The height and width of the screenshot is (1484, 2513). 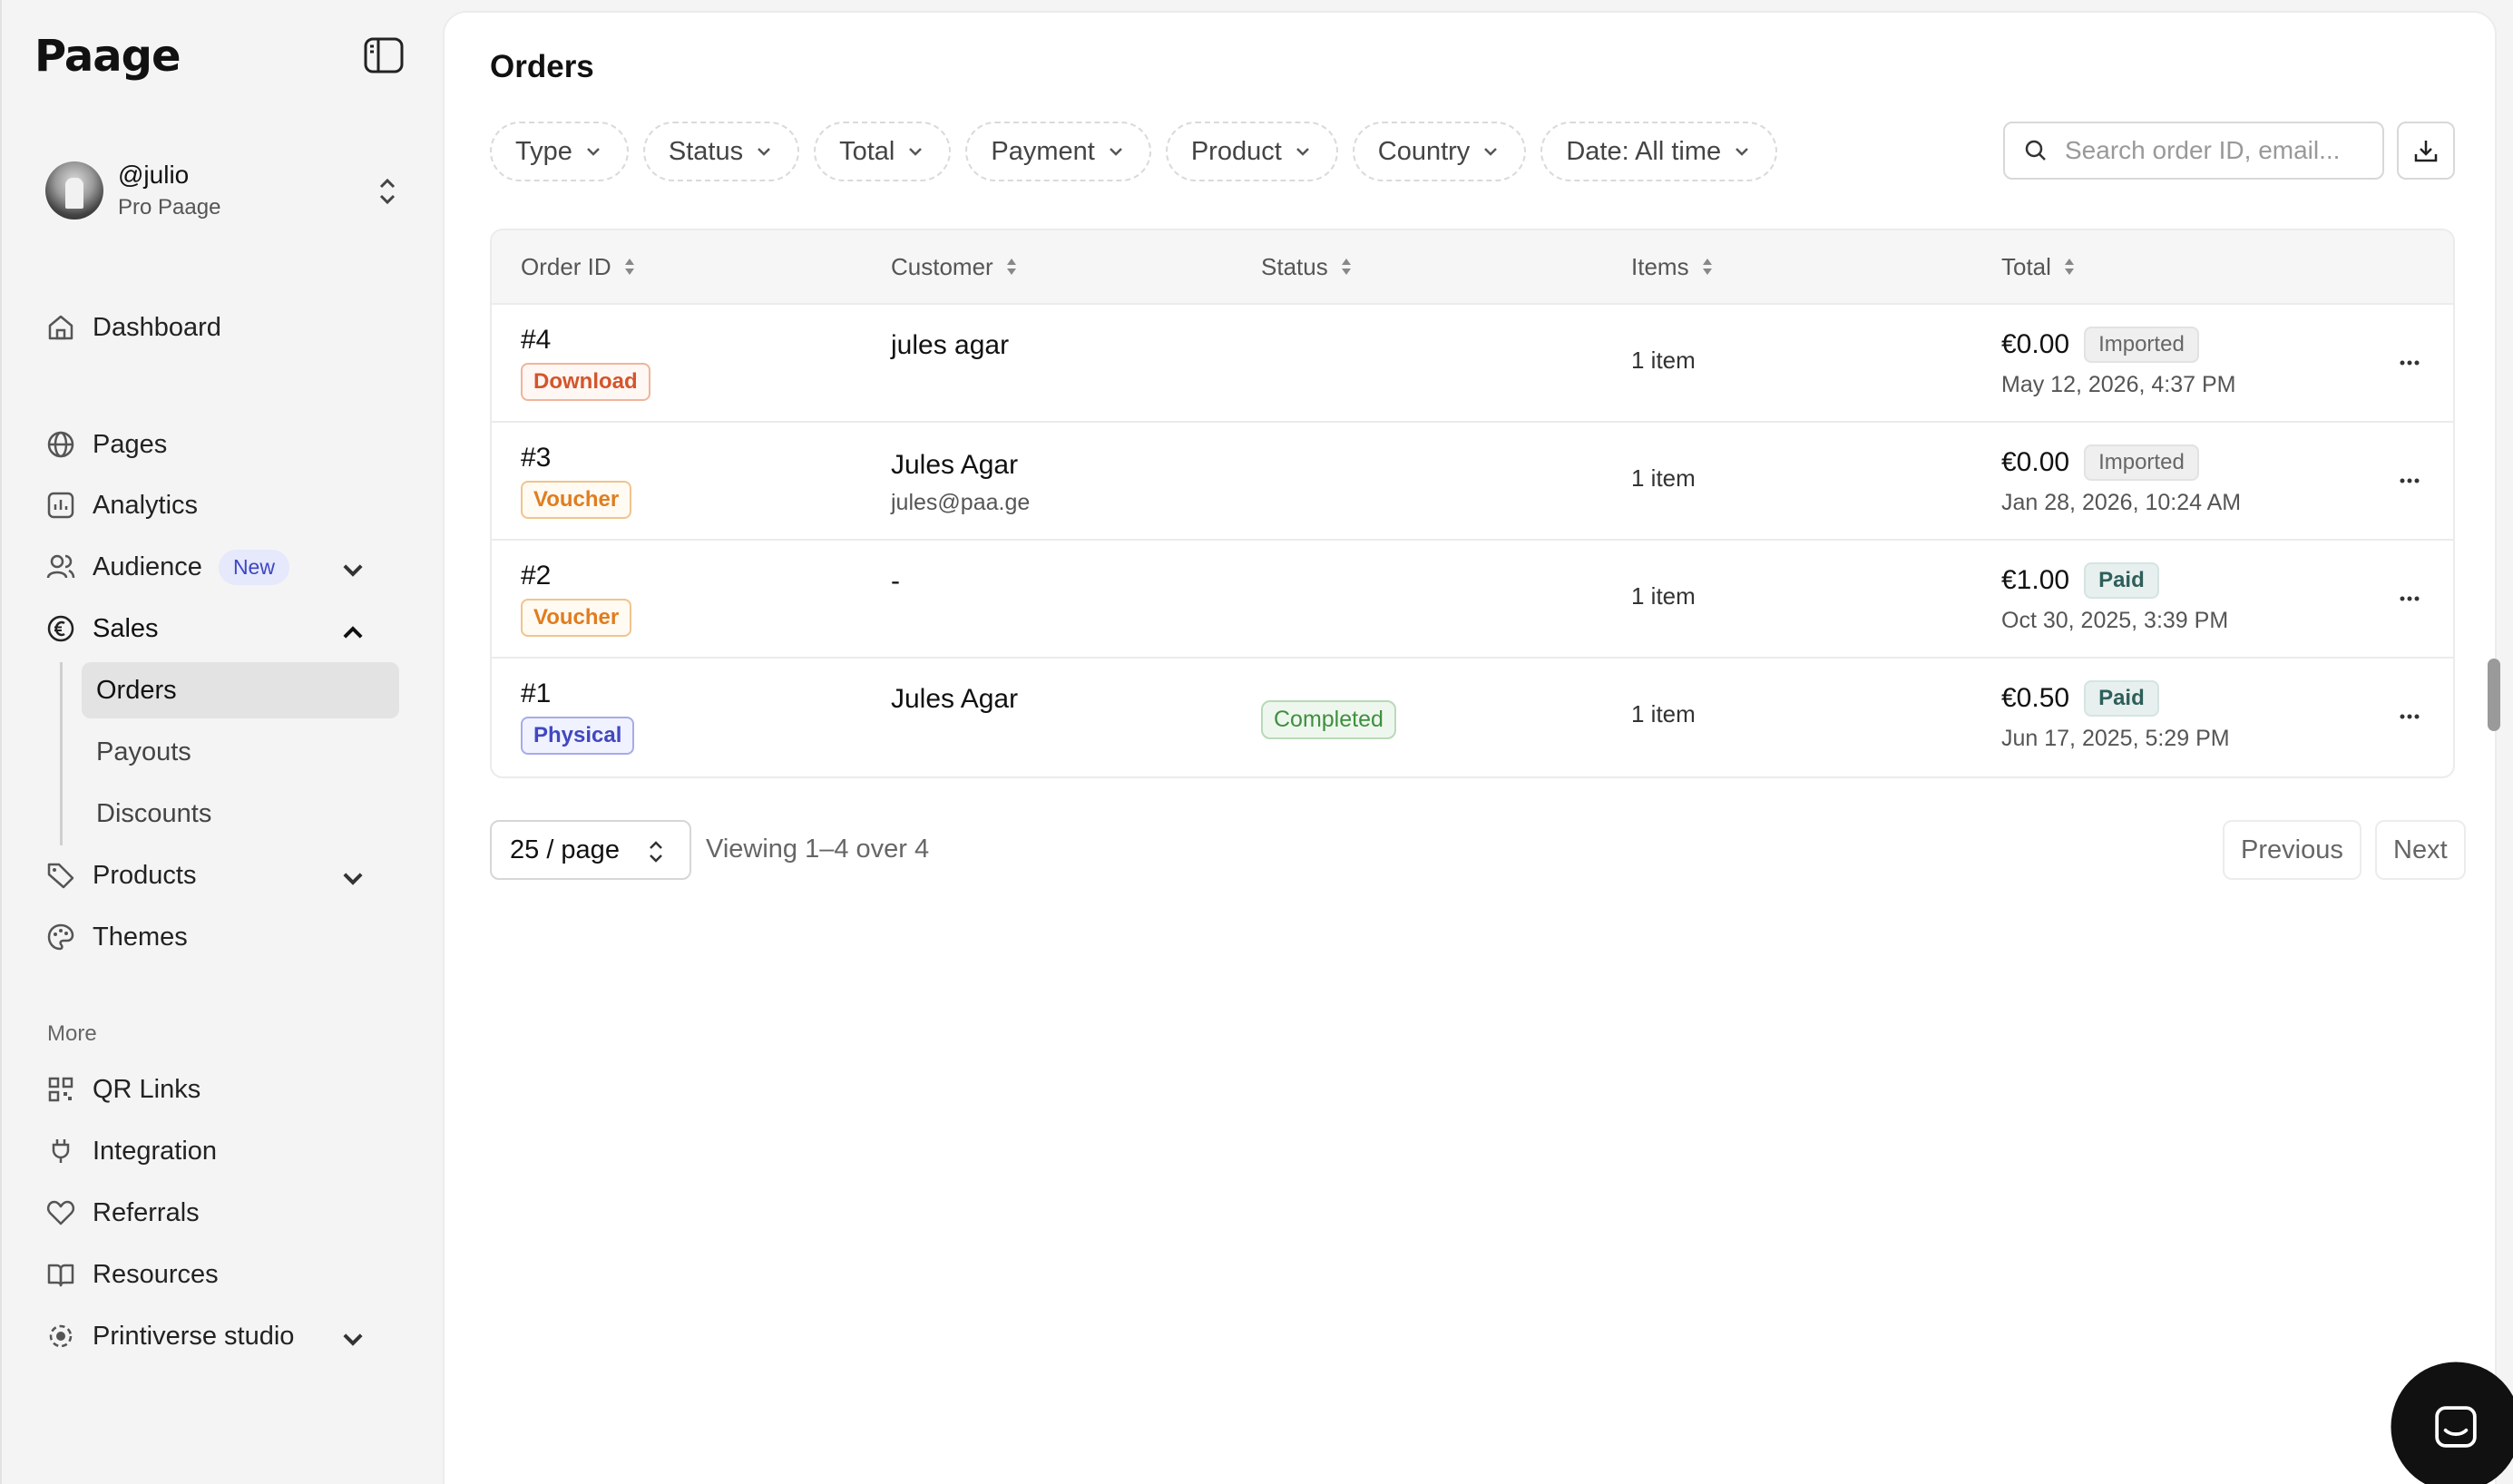 What do you see at coordinates (222, 444) in the screenshot?
I see `sidebar-item-pages: Pages` at bounding box center [222, 444].